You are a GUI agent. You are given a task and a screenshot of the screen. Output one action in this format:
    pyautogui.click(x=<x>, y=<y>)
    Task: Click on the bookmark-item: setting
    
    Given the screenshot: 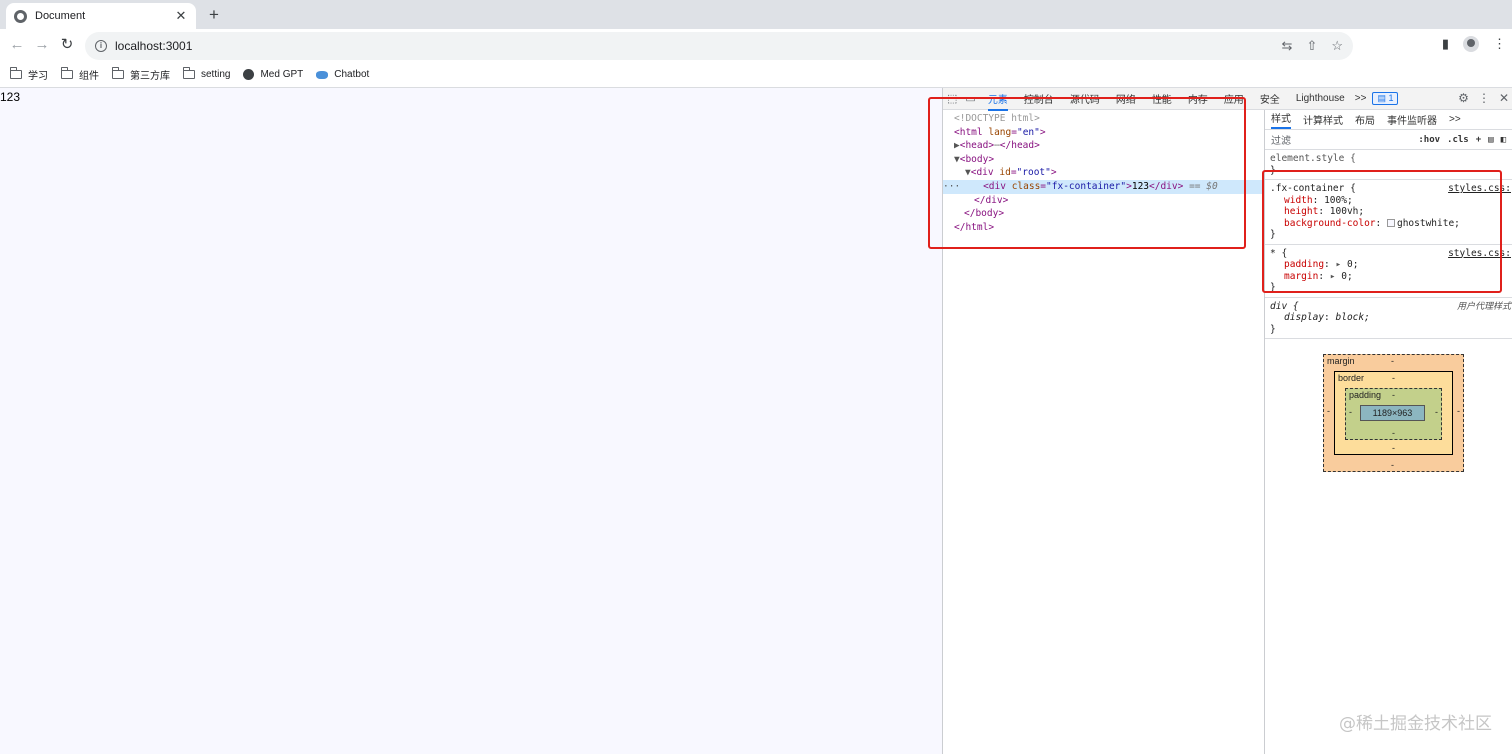 What is the action you would take?
    pyautogui.click(x=207, y=73)
    